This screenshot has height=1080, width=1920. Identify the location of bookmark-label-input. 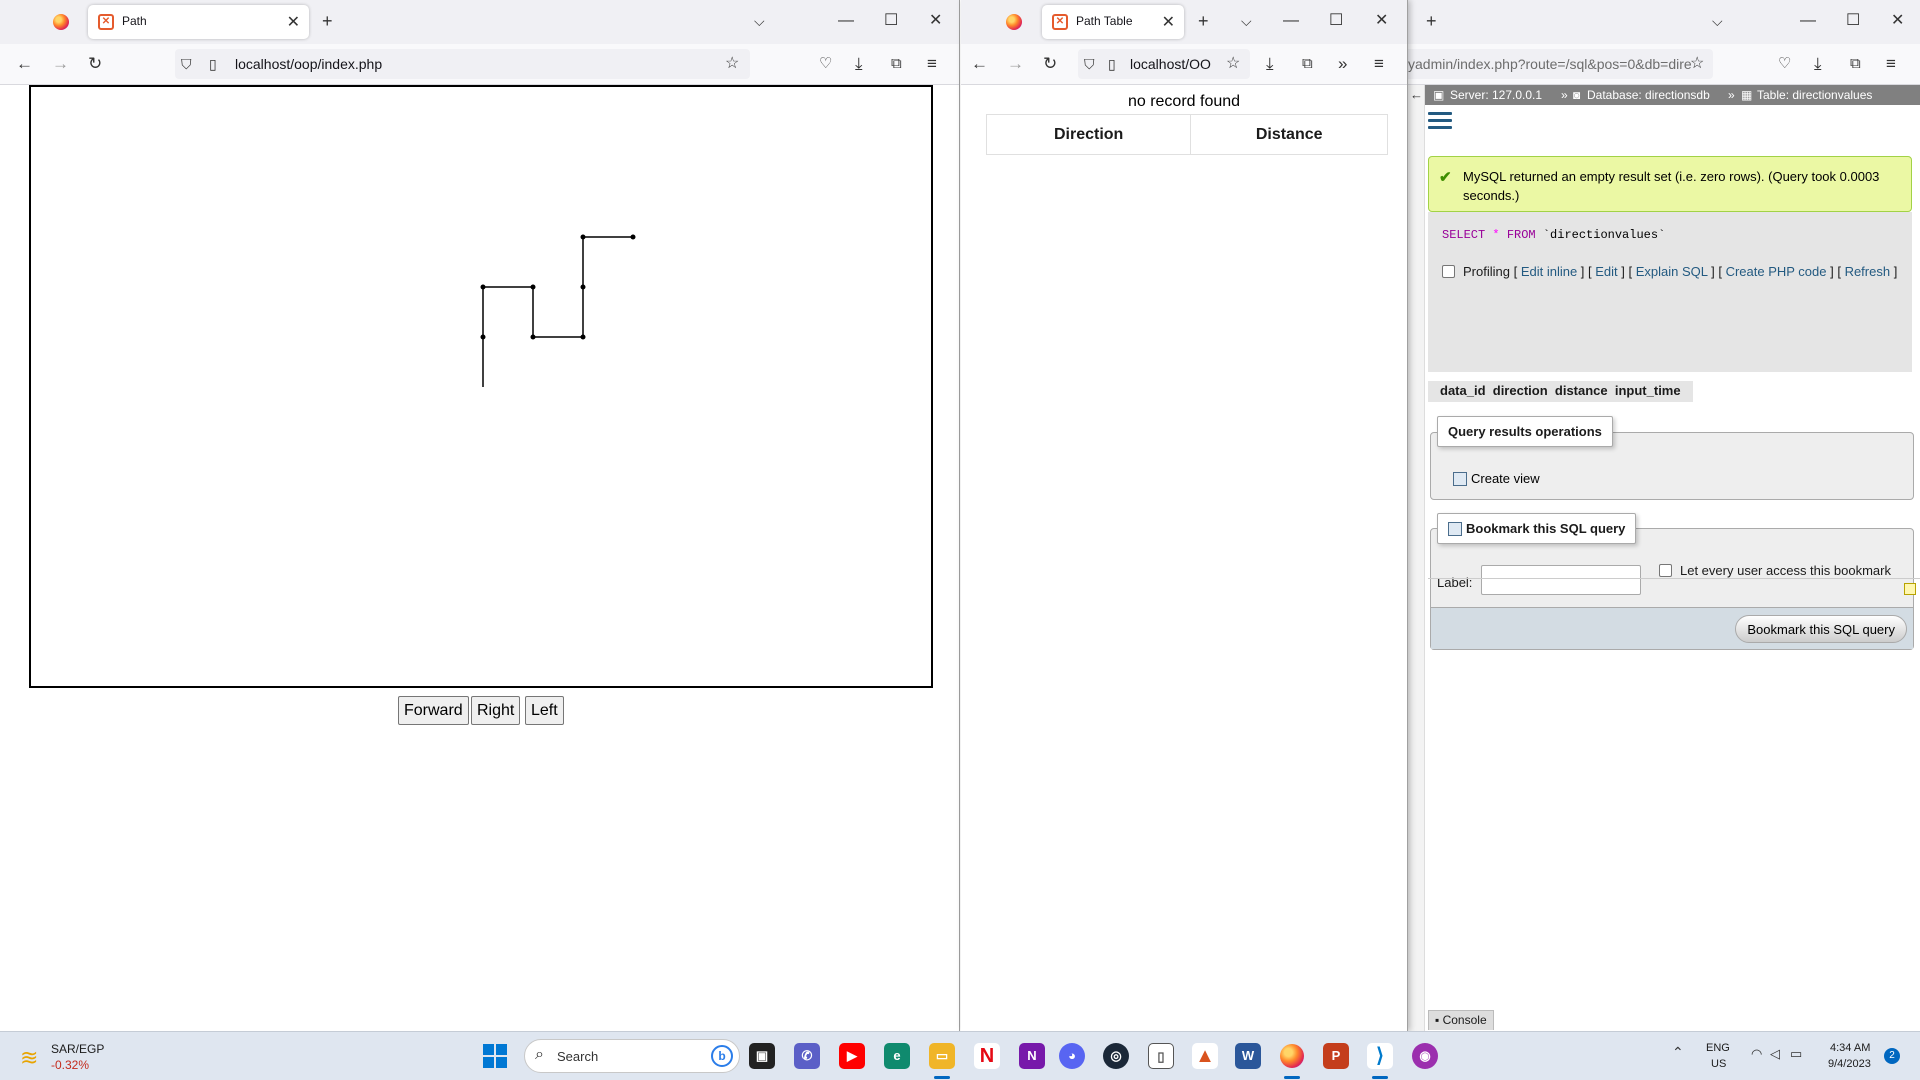
(1561, 580).